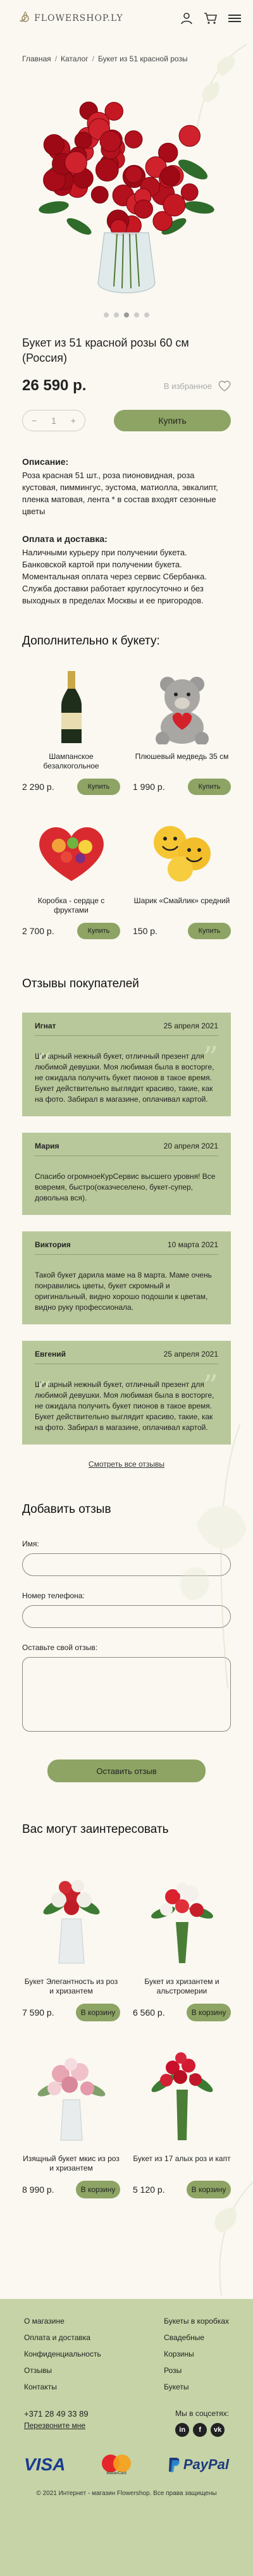 This screenshot has height=2576, width=253. Describe the element at coordinates (62, 2370) in the screenshot. I see `footer-link-reviews: Отзывы` at that location.